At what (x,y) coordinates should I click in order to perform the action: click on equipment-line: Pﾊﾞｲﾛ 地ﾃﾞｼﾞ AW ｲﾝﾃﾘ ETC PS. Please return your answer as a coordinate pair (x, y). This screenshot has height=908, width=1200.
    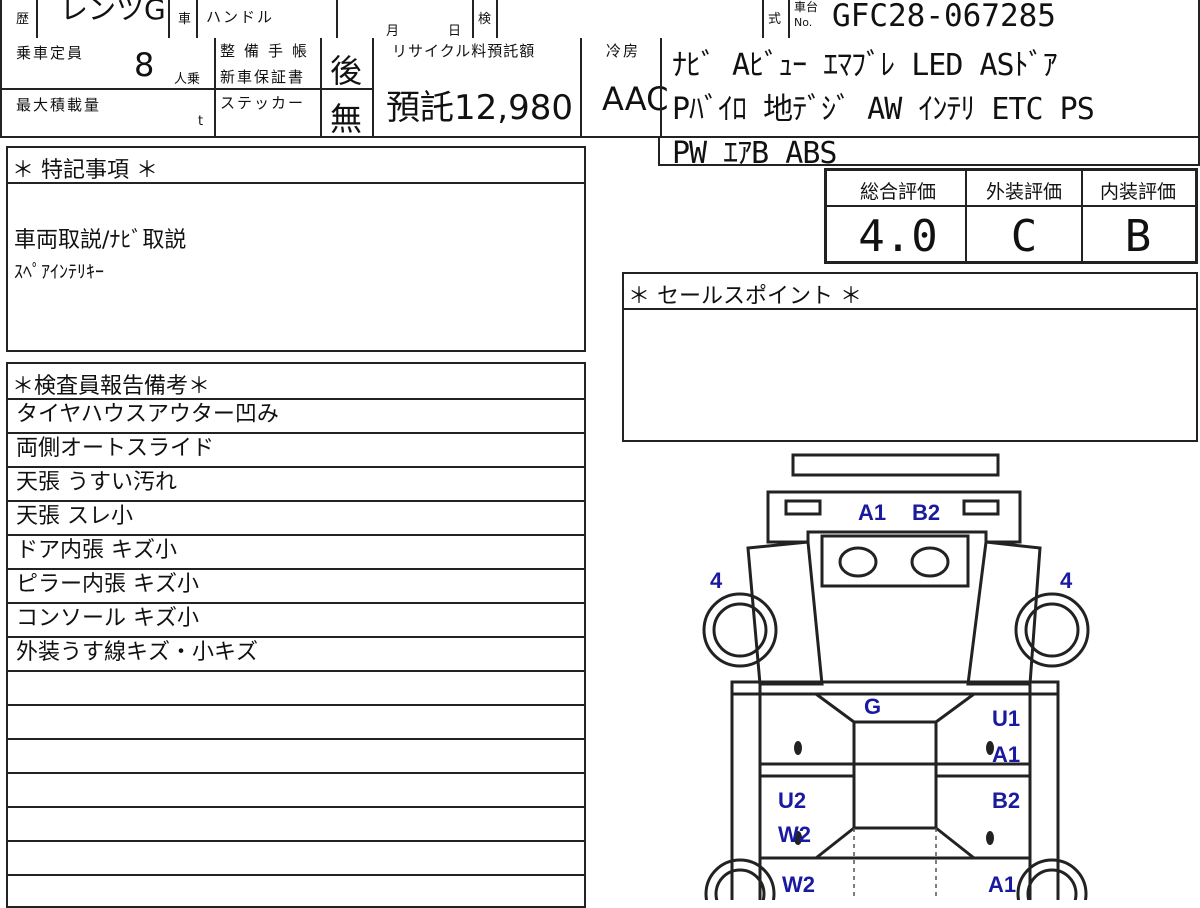
    Looking at the image, I should click on (883, 109).